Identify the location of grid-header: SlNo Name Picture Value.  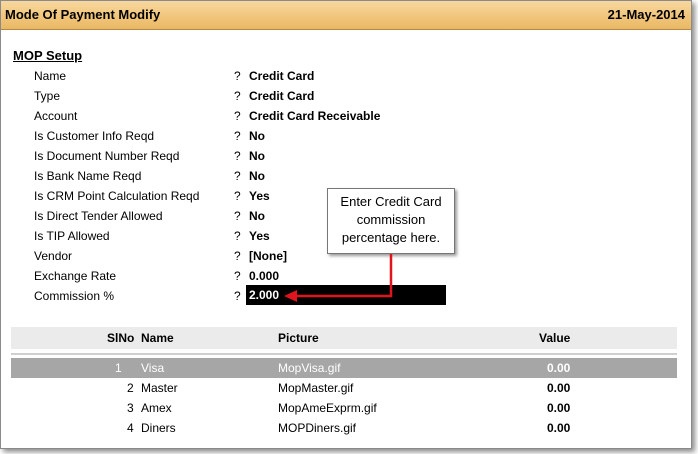
(344, 338).